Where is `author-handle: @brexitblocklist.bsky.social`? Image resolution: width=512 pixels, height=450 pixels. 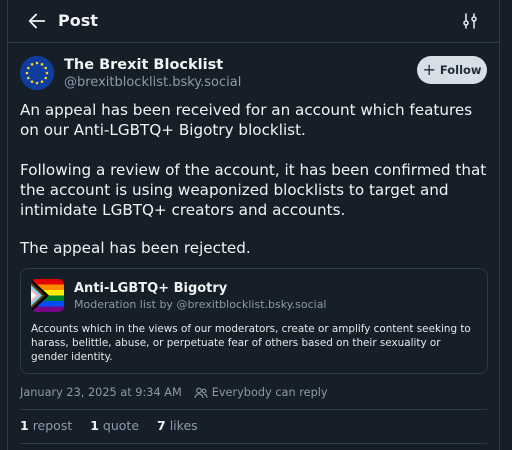
author-handle: @brexitblocklist.bsky.social is located at coordinates (152, 82).